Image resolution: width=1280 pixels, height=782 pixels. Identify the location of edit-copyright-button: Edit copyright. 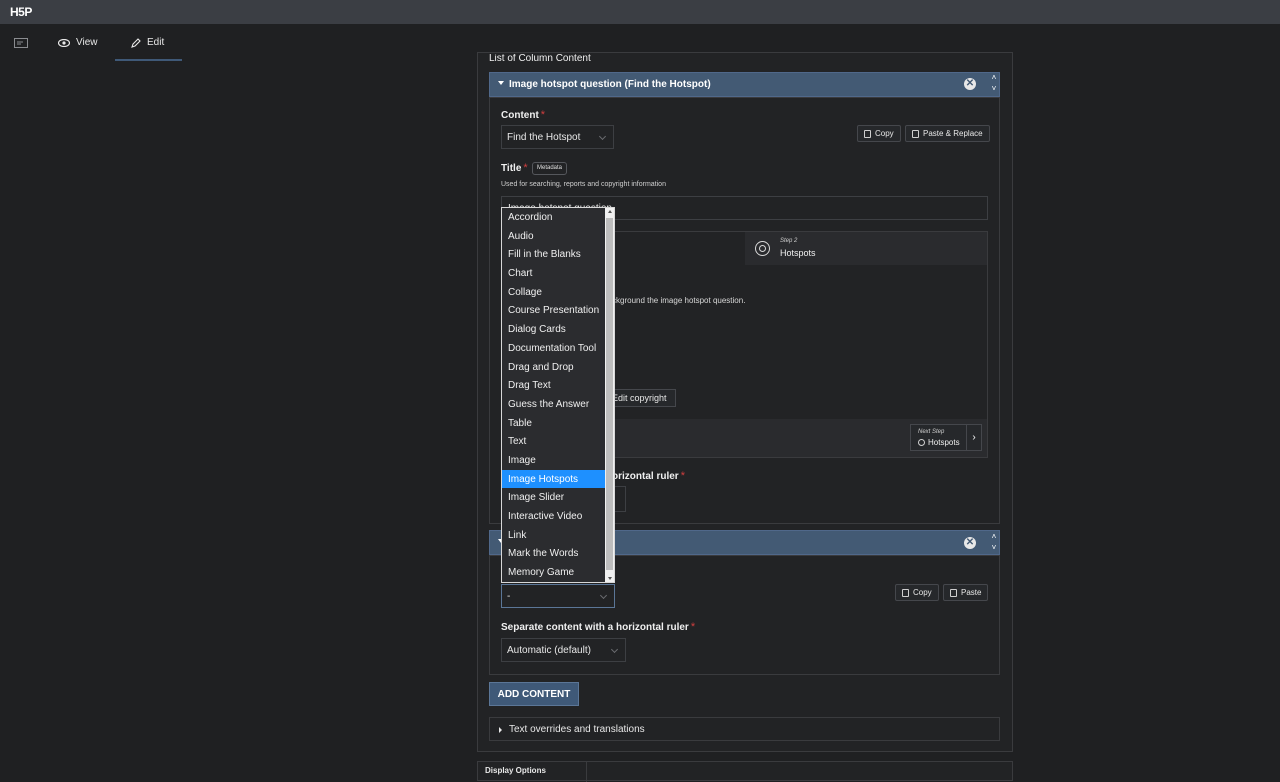
(640, 398).